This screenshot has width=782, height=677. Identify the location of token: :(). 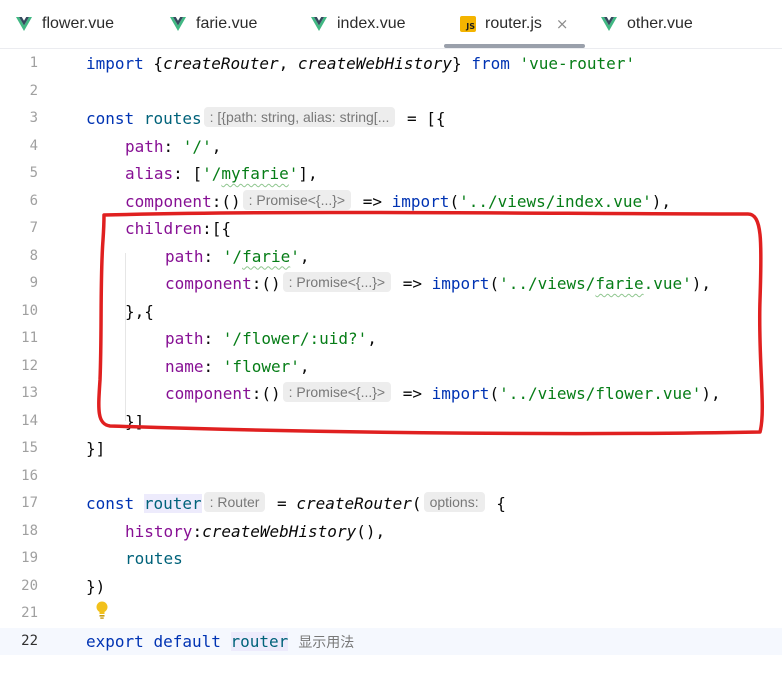
(226, 201).